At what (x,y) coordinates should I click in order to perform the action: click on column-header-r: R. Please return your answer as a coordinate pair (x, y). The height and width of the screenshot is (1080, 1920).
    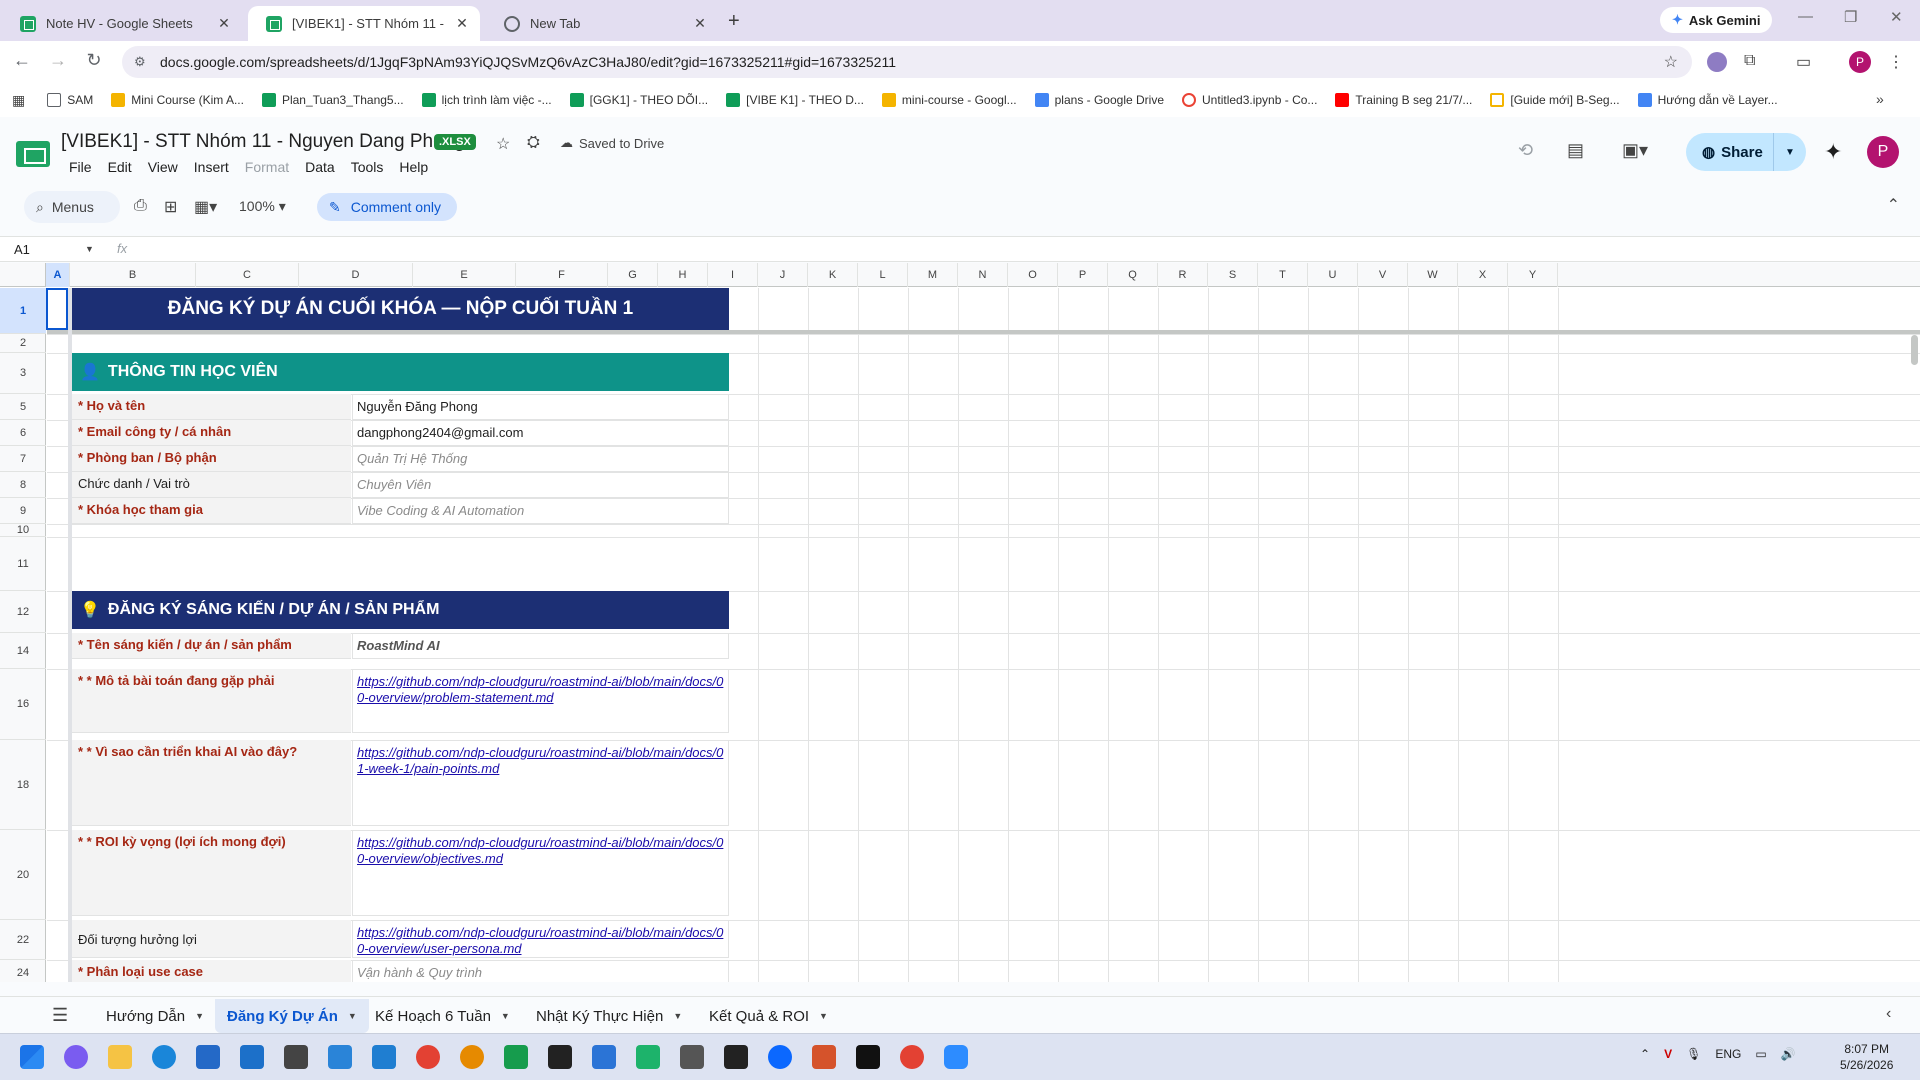
    Looking at the image, I should click on (1183, 275).